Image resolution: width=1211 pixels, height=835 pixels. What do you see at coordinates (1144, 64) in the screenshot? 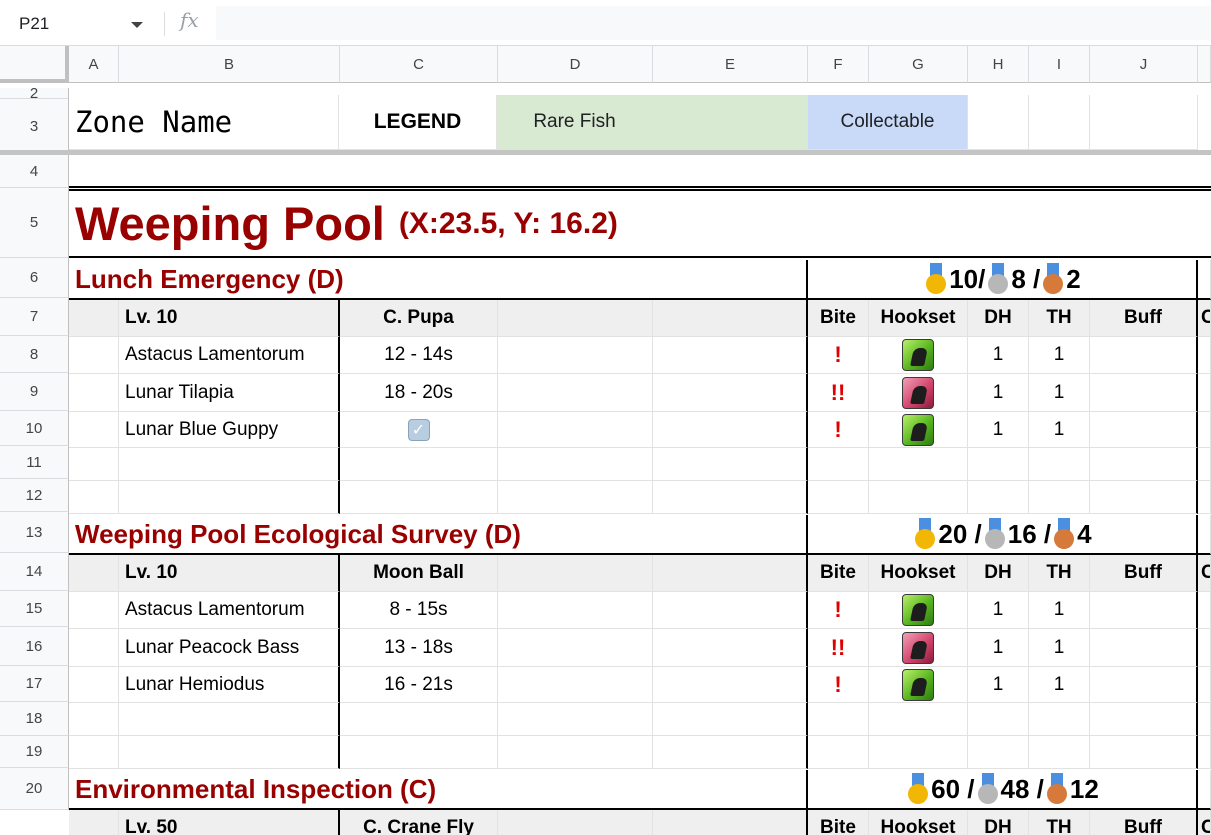
I see `column-header-j: J` at bounding box center [1144, 64].